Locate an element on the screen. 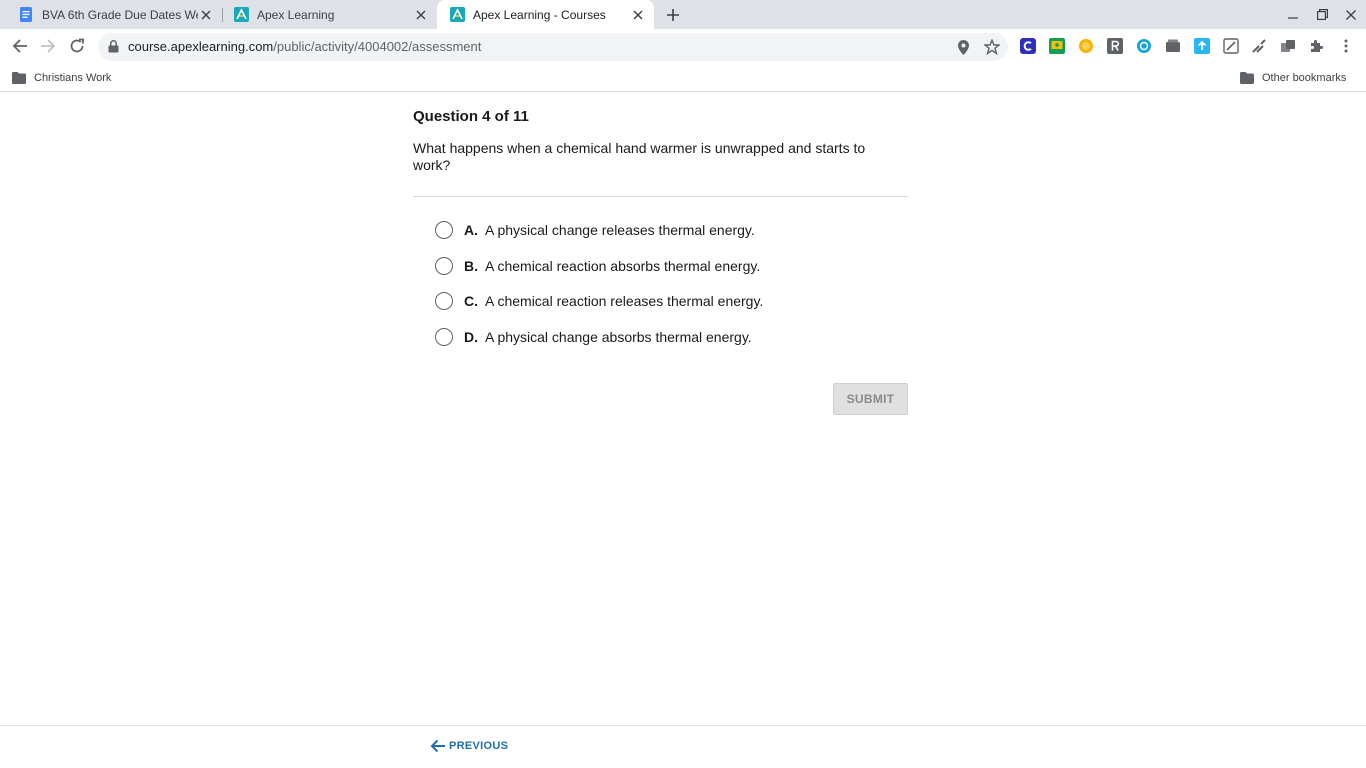 The image size is (1366, 768). screen-capture-icon is located at coordinates (1173, 46).